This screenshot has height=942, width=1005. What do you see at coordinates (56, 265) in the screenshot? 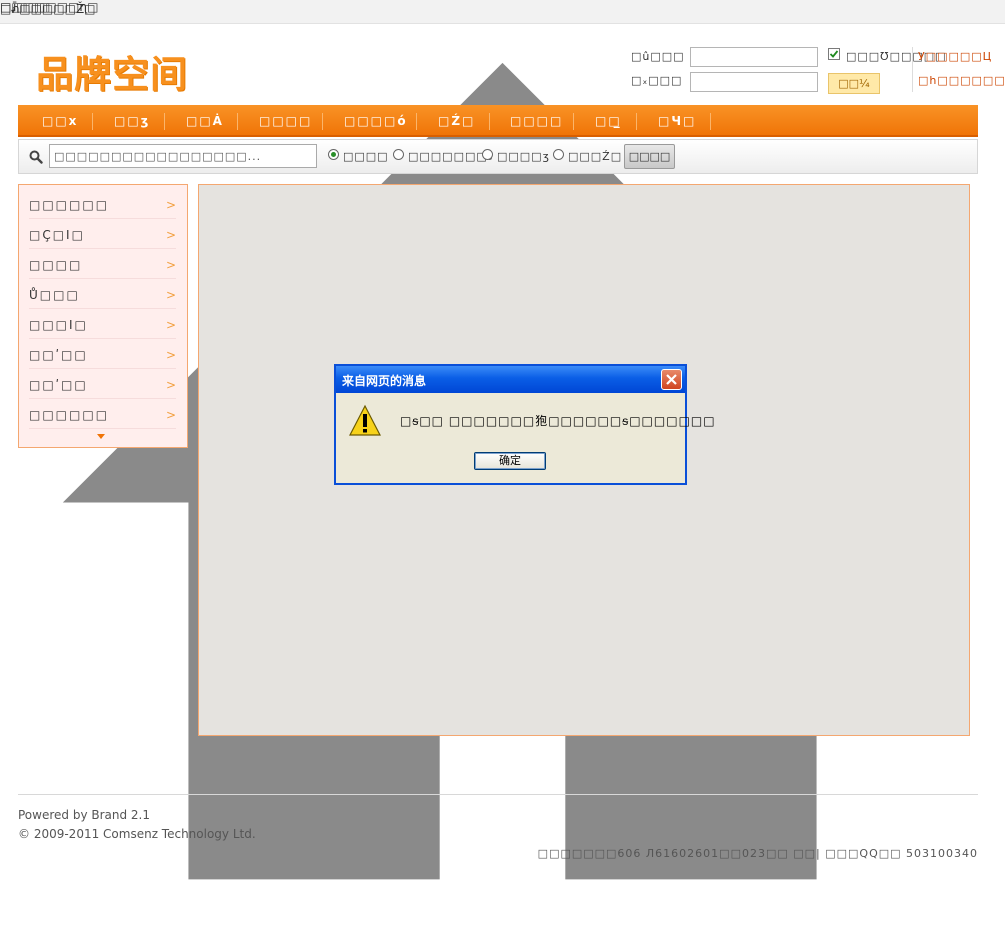
I see `sidebar-item-label: □□□□` at bounding box center [56, 265].